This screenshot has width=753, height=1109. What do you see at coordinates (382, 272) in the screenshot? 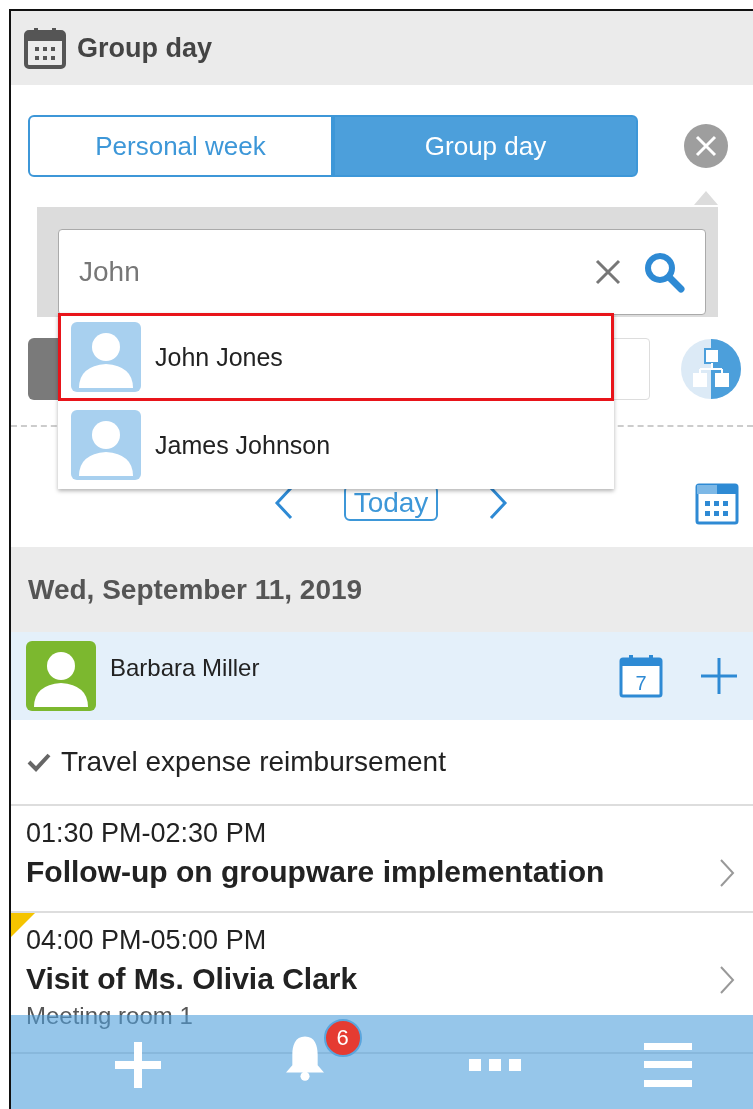
I see `search-field: John` at bounding box center [382, 272].